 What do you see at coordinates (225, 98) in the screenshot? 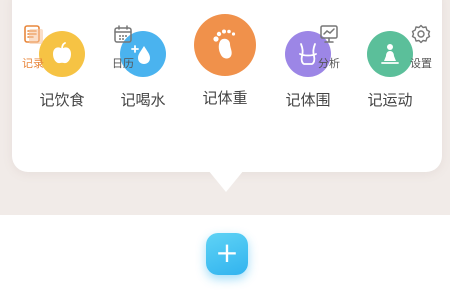
I see `record-weight-label: 记体重` at bounding box center [225, 98].